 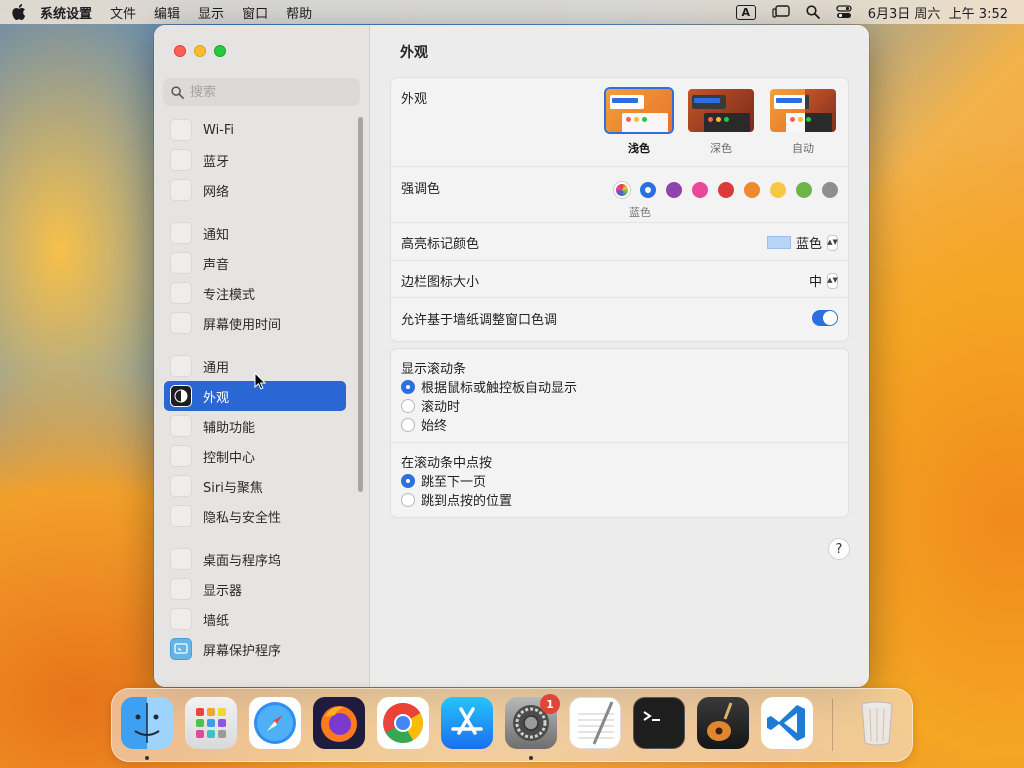 What do you see at coordinates (550, 704) in the screenshot?
I see `settings-notification-badge: 1` at bounding box center [550, 704].